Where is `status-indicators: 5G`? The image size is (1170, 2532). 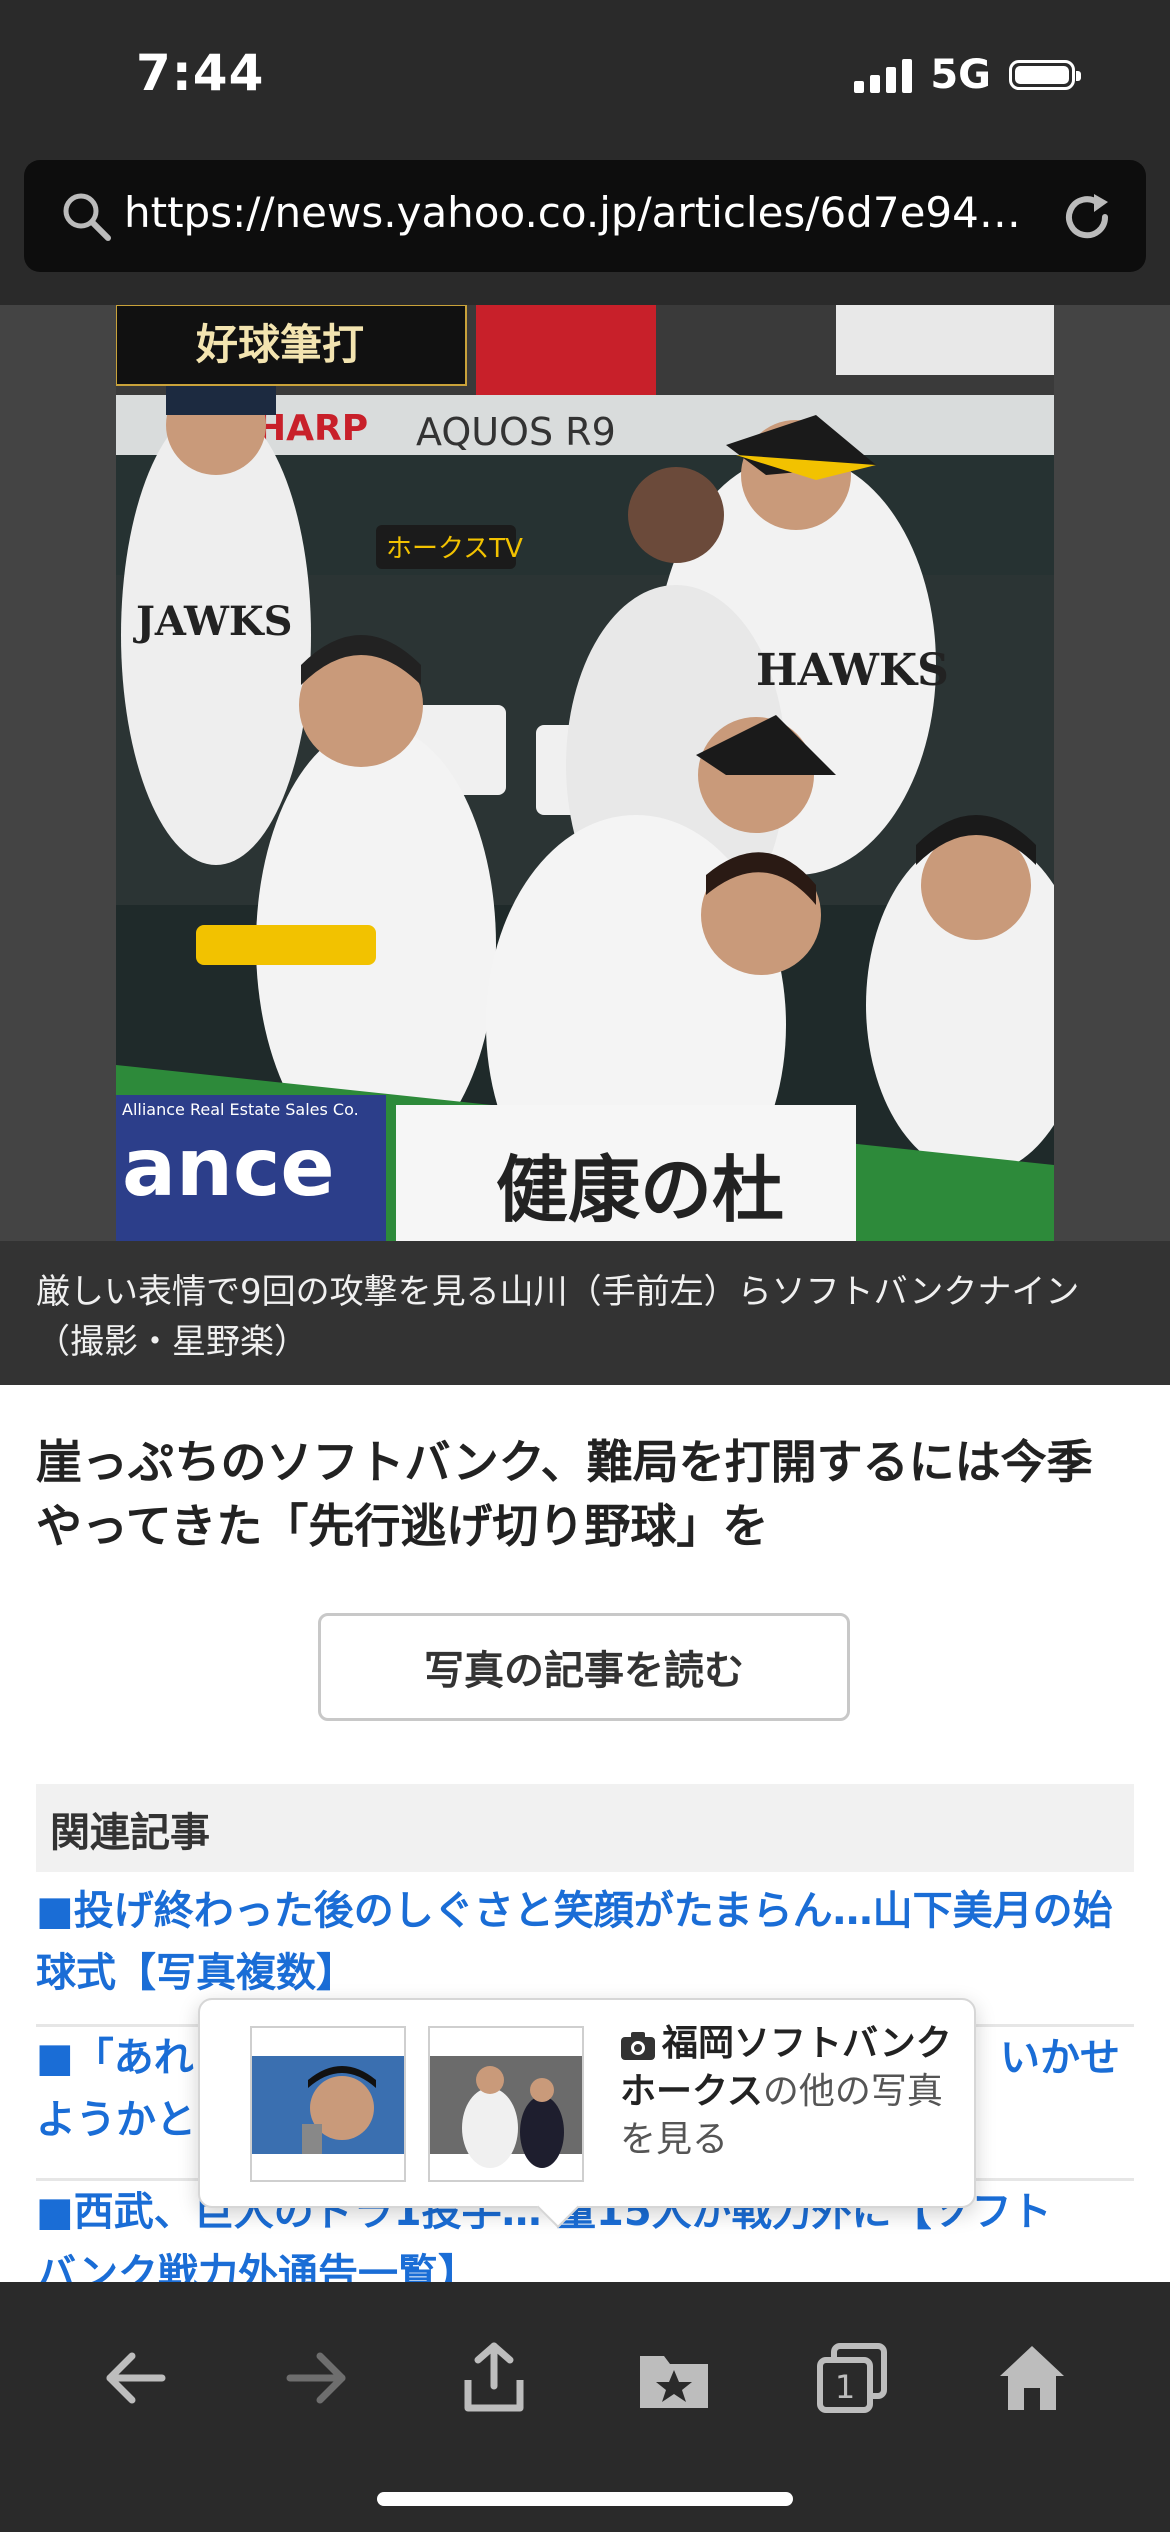
status-indicators: 5G is located at coordinates (967, 75).